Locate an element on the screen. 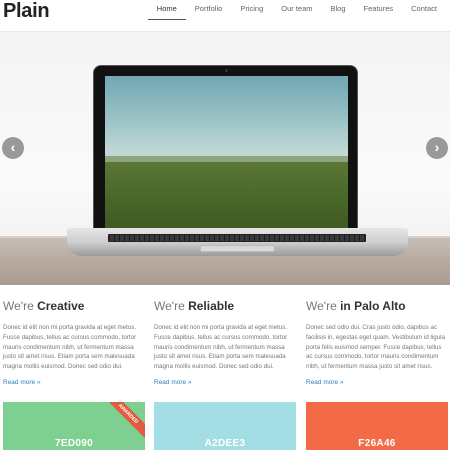 The height and width of the screenshot is (450, 450). slider-next-button: › is located at coordinates (437, 148).